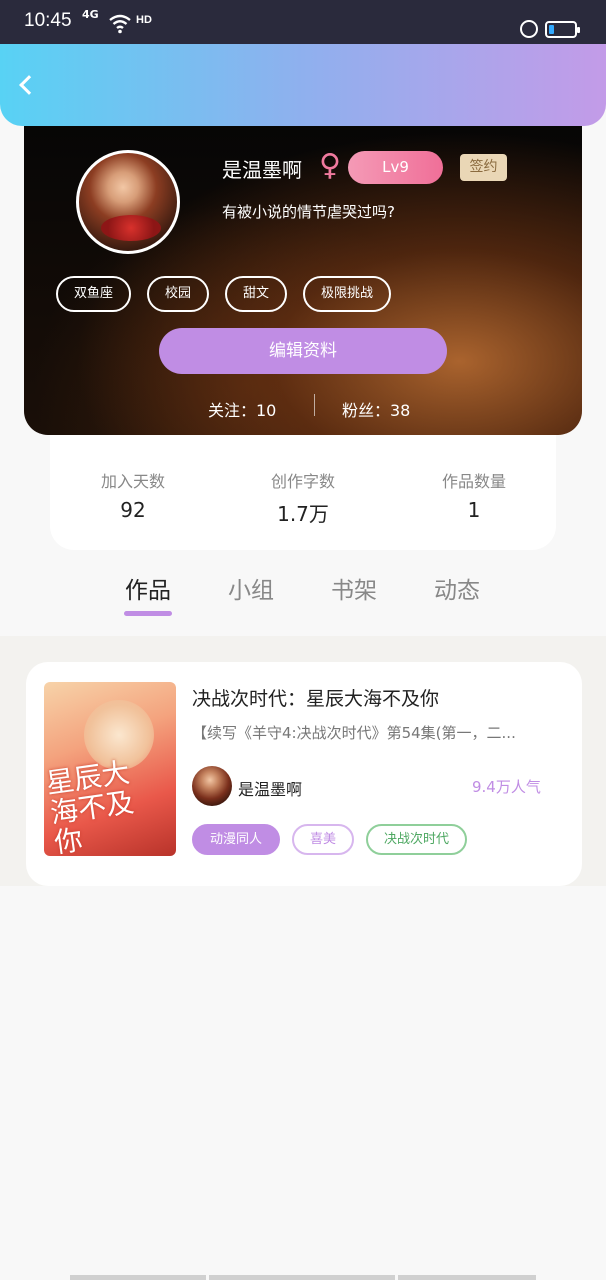 Image resolution: width=606 pixels, height=1280 pixels. Describe the element at coordinates (133, 510) in the screenshot. I see `stat-value: 92` at that location.